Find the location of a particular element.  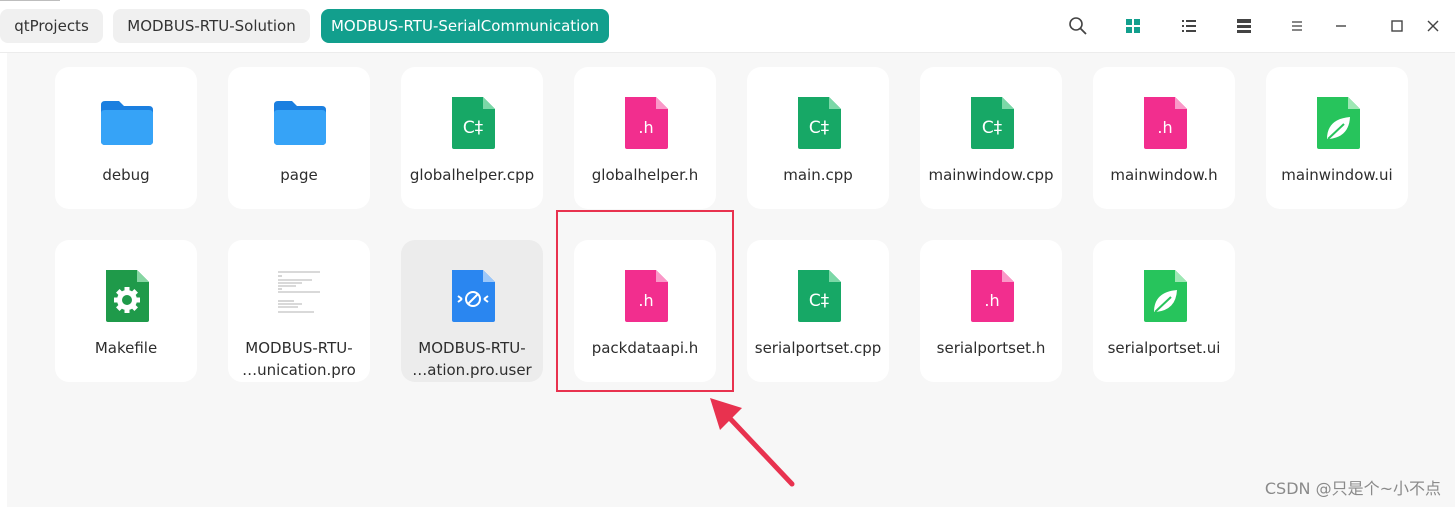

grid-view-icon is located at coordinates (1133, 26).